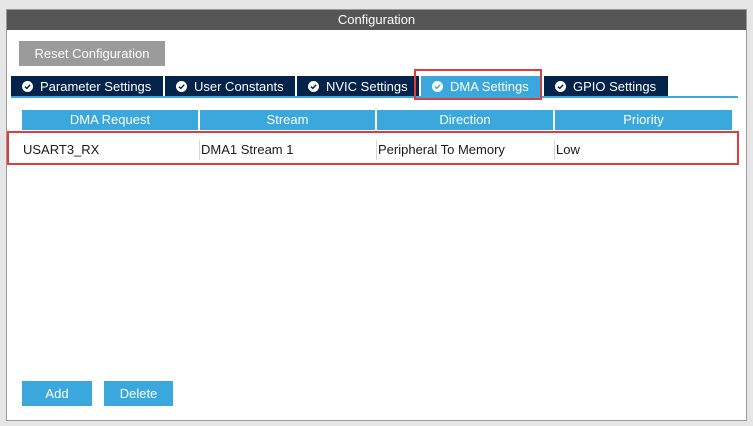 The image size is (753, 426). I want to click on reset-configuration-button: Reset Configuration, so click(92, 53).